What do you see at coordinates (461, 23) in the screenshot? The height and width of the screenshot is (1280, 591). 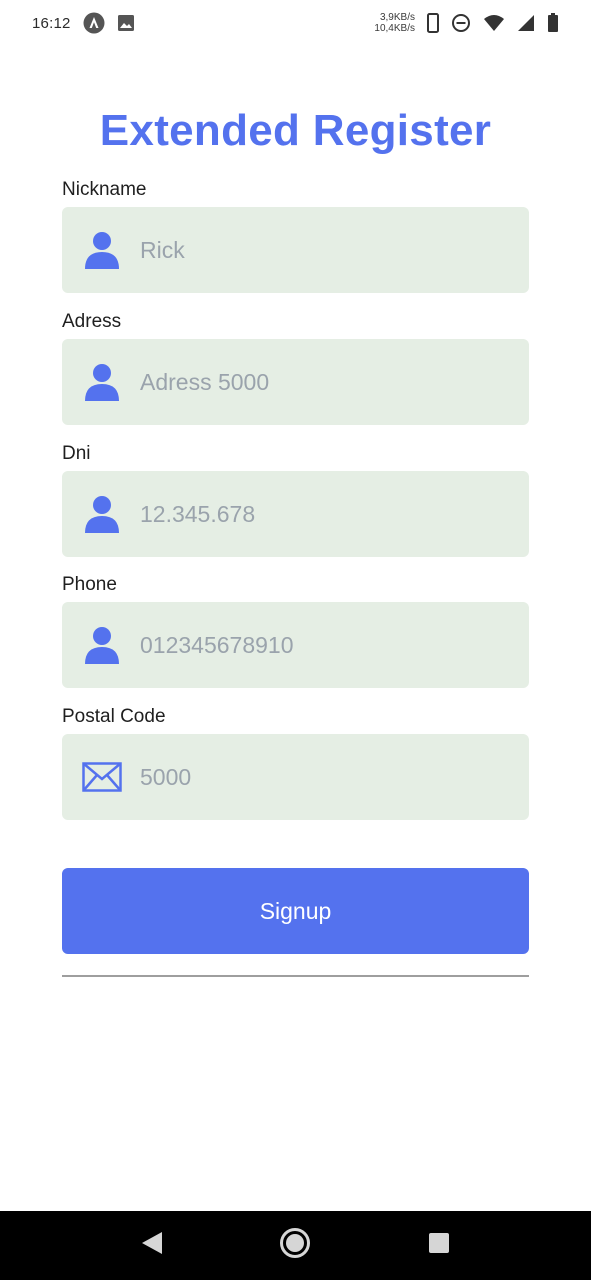 I see `dnd-icon` at bounding box center [461, 23].